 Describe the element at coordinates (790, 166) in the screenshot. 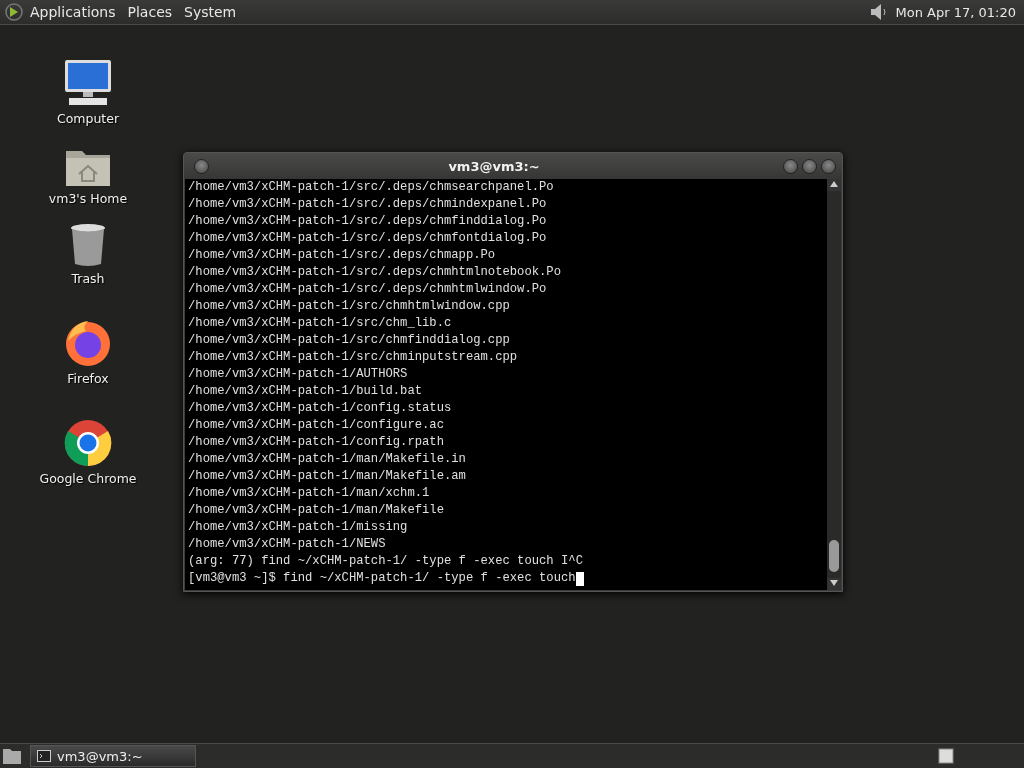

I see `minimize-button` at that location.